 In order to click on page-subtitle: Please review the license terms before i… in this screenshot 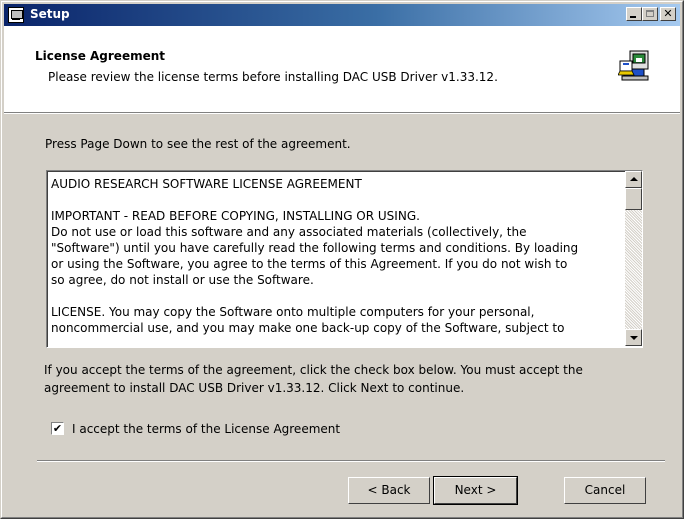, I will do `click(273, 77)`.